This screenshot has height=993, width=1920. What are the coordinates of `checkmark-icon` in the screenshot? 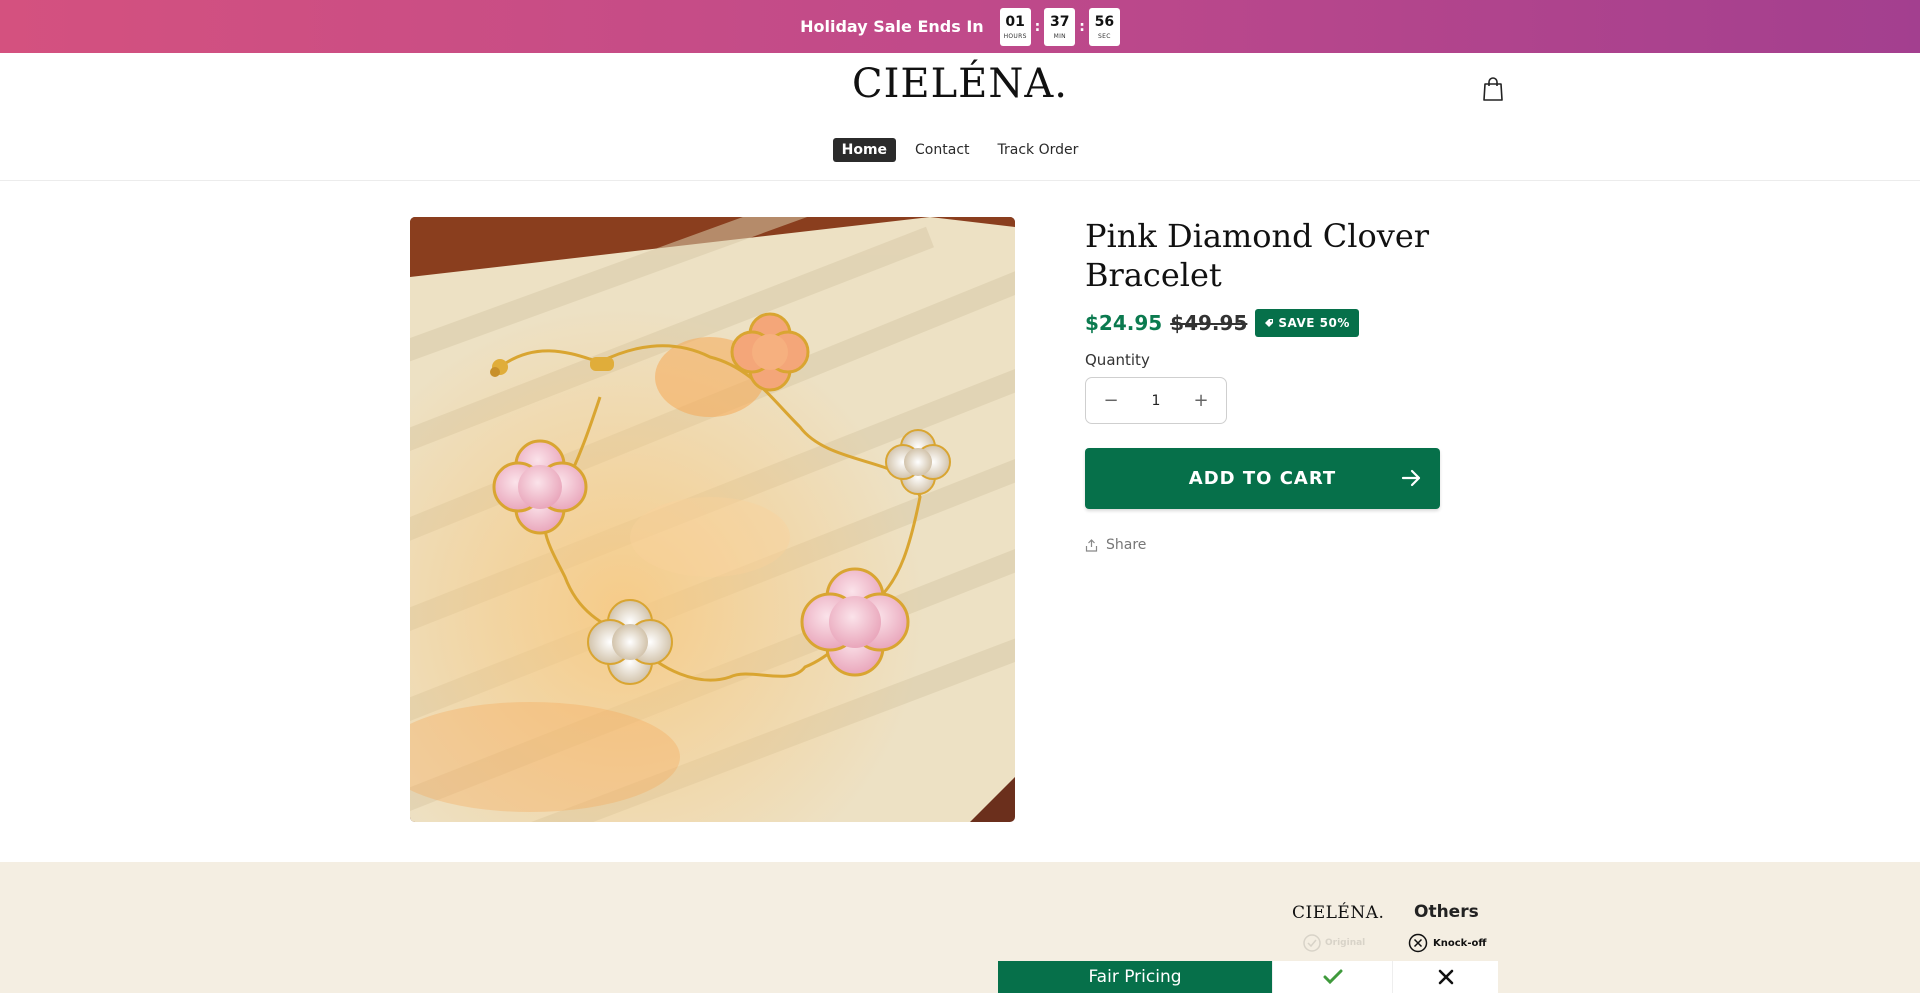 It's located at (1332, 977).